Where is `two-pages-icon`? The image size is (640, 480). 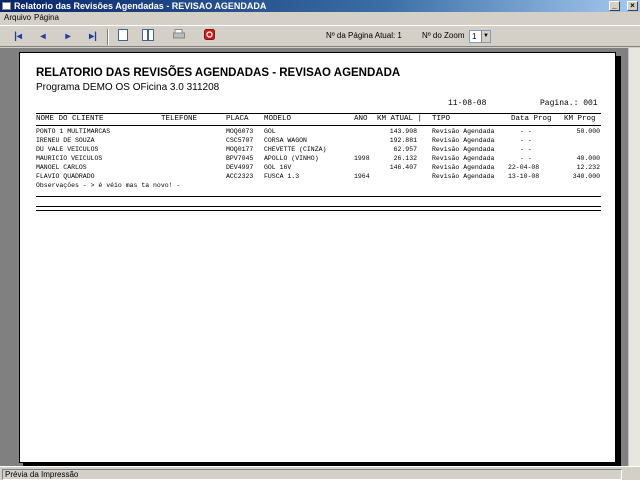
two-pages-icon is located at coordinates (148, 37).